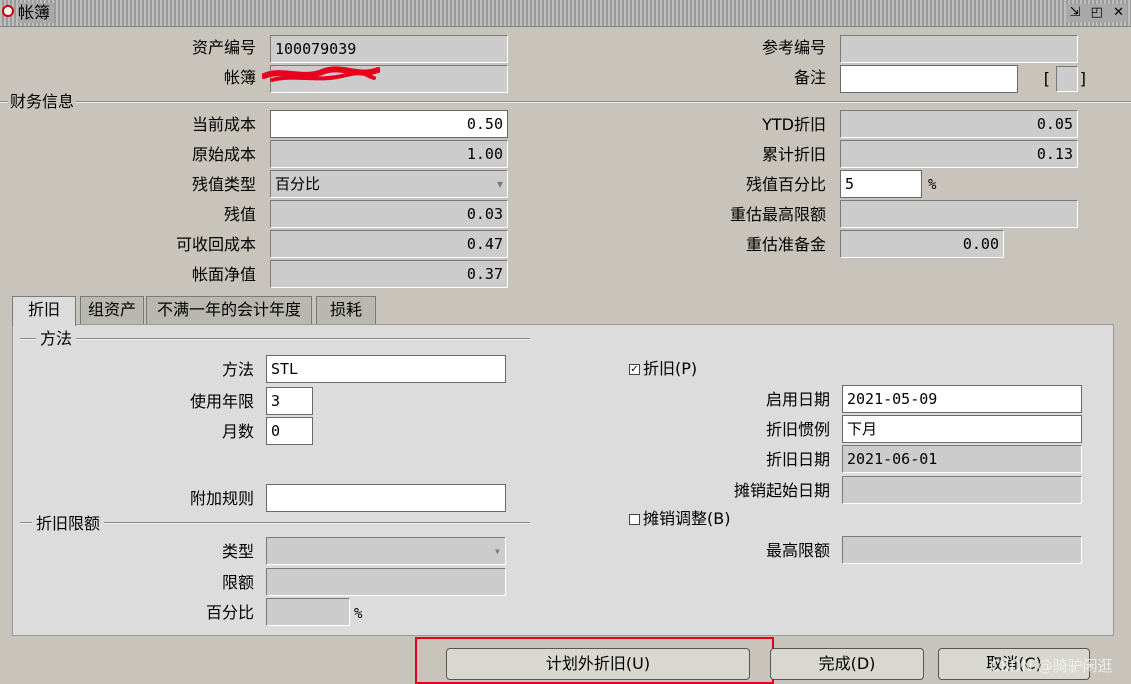 The image size is (1131, 684). I want to click on net-book-value-field: 0.37, so click(389, 274).